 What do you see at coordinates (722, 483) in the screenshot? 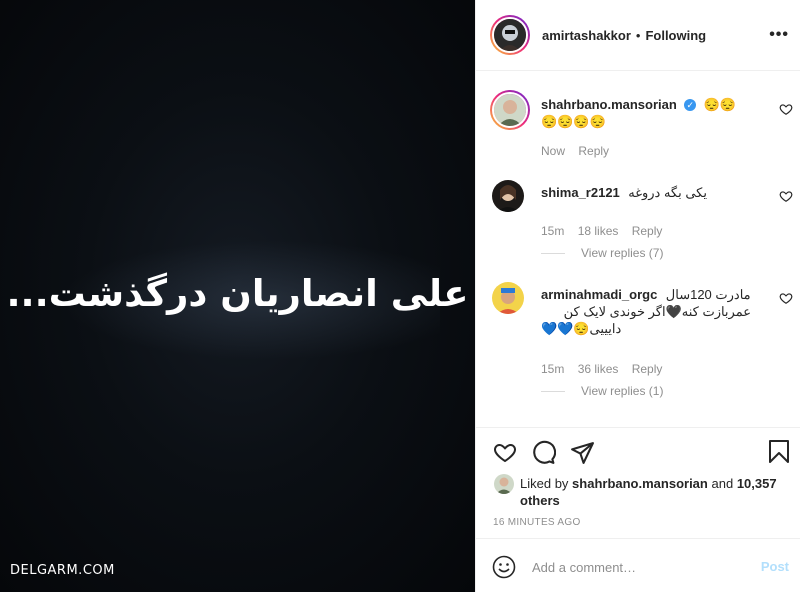
I see `likes-and: and` at bounding box center [722, 483].